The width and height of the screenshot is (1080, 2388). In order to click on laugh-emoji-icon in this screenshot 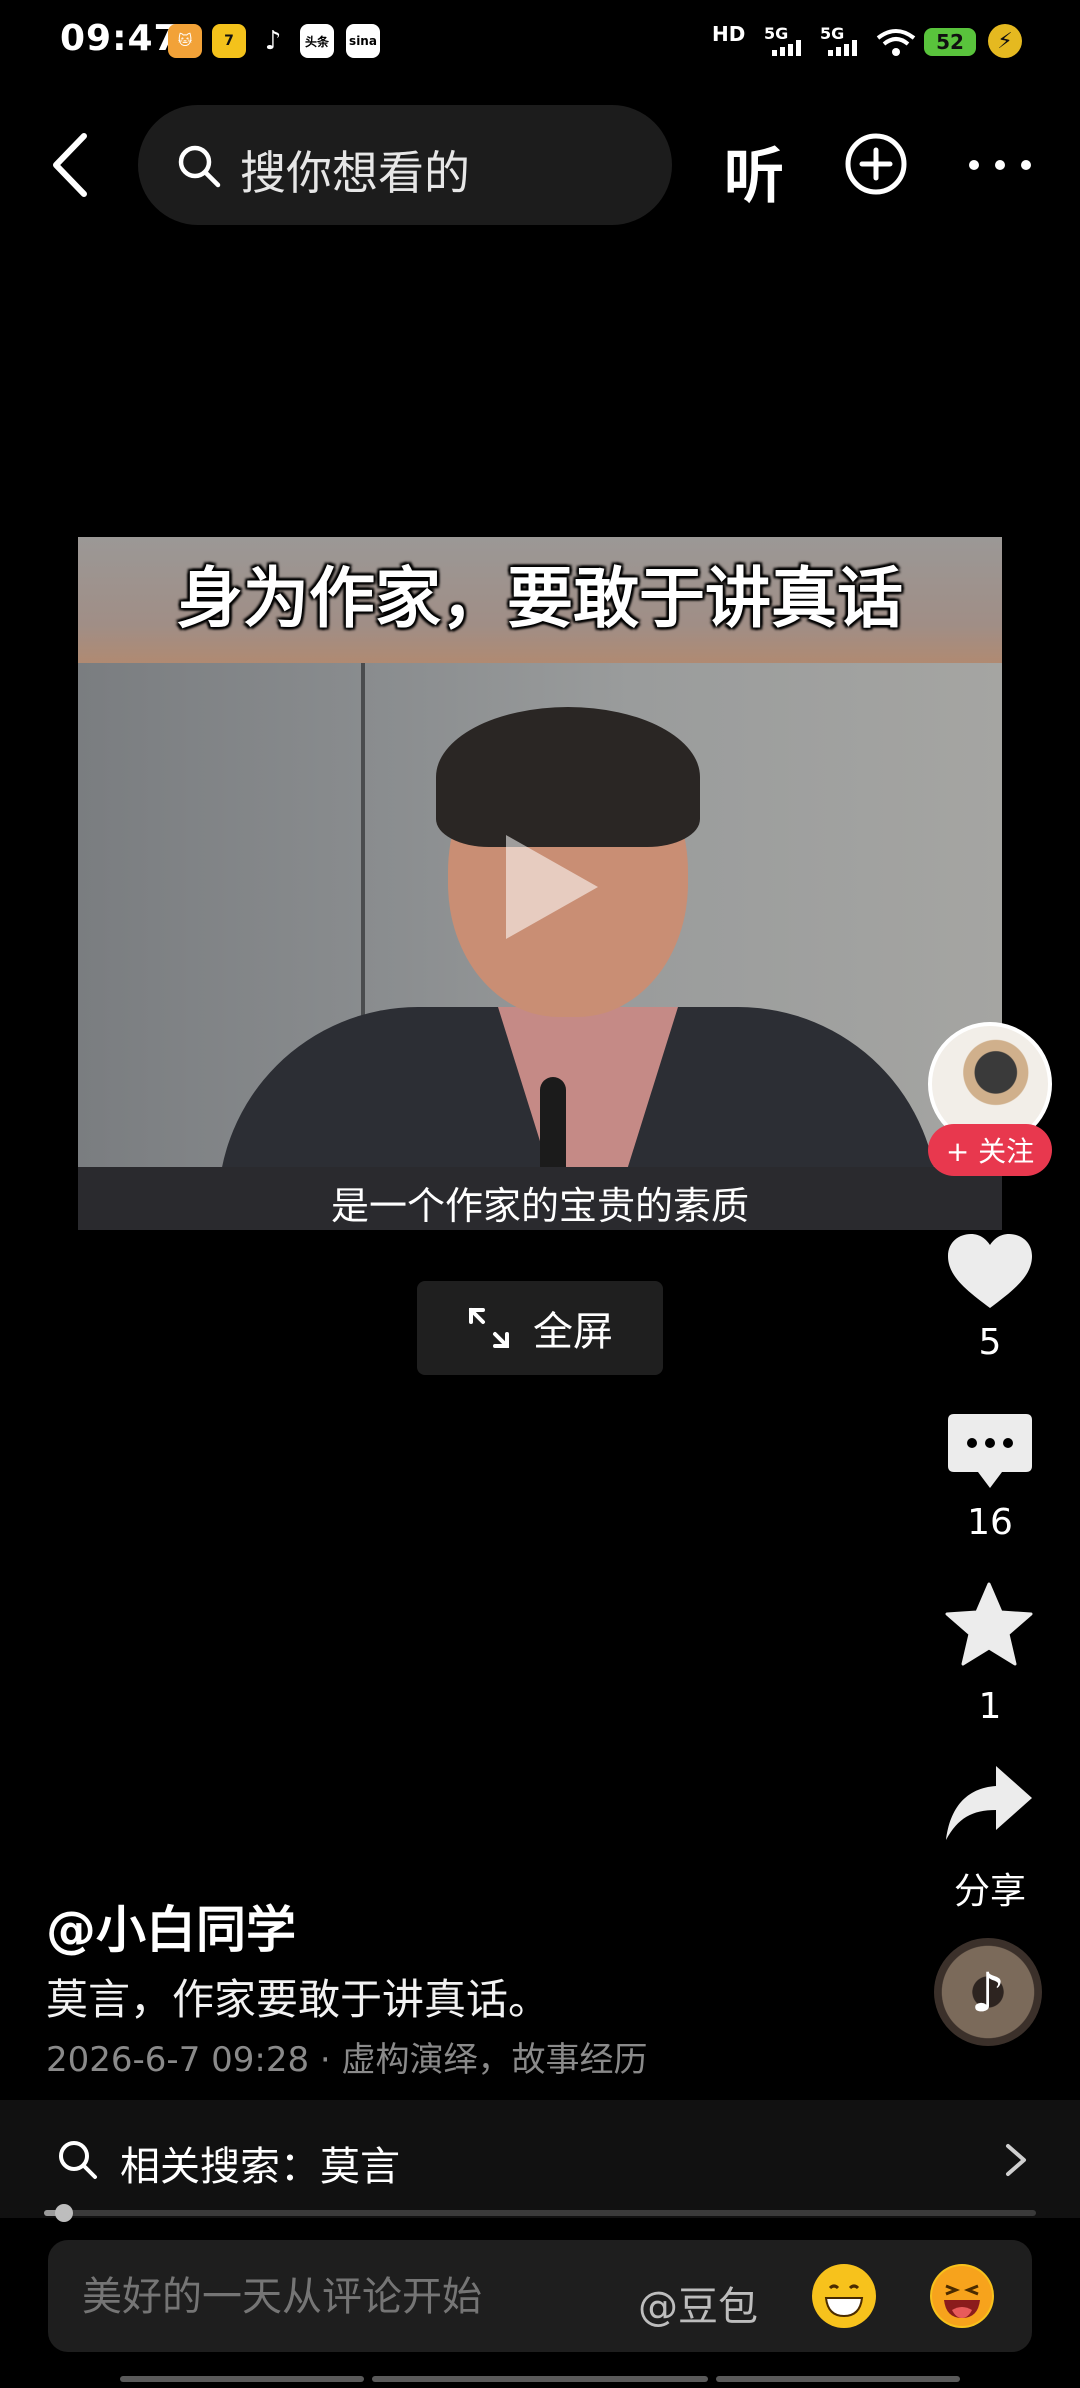, I will do `click(962, 2296)`.